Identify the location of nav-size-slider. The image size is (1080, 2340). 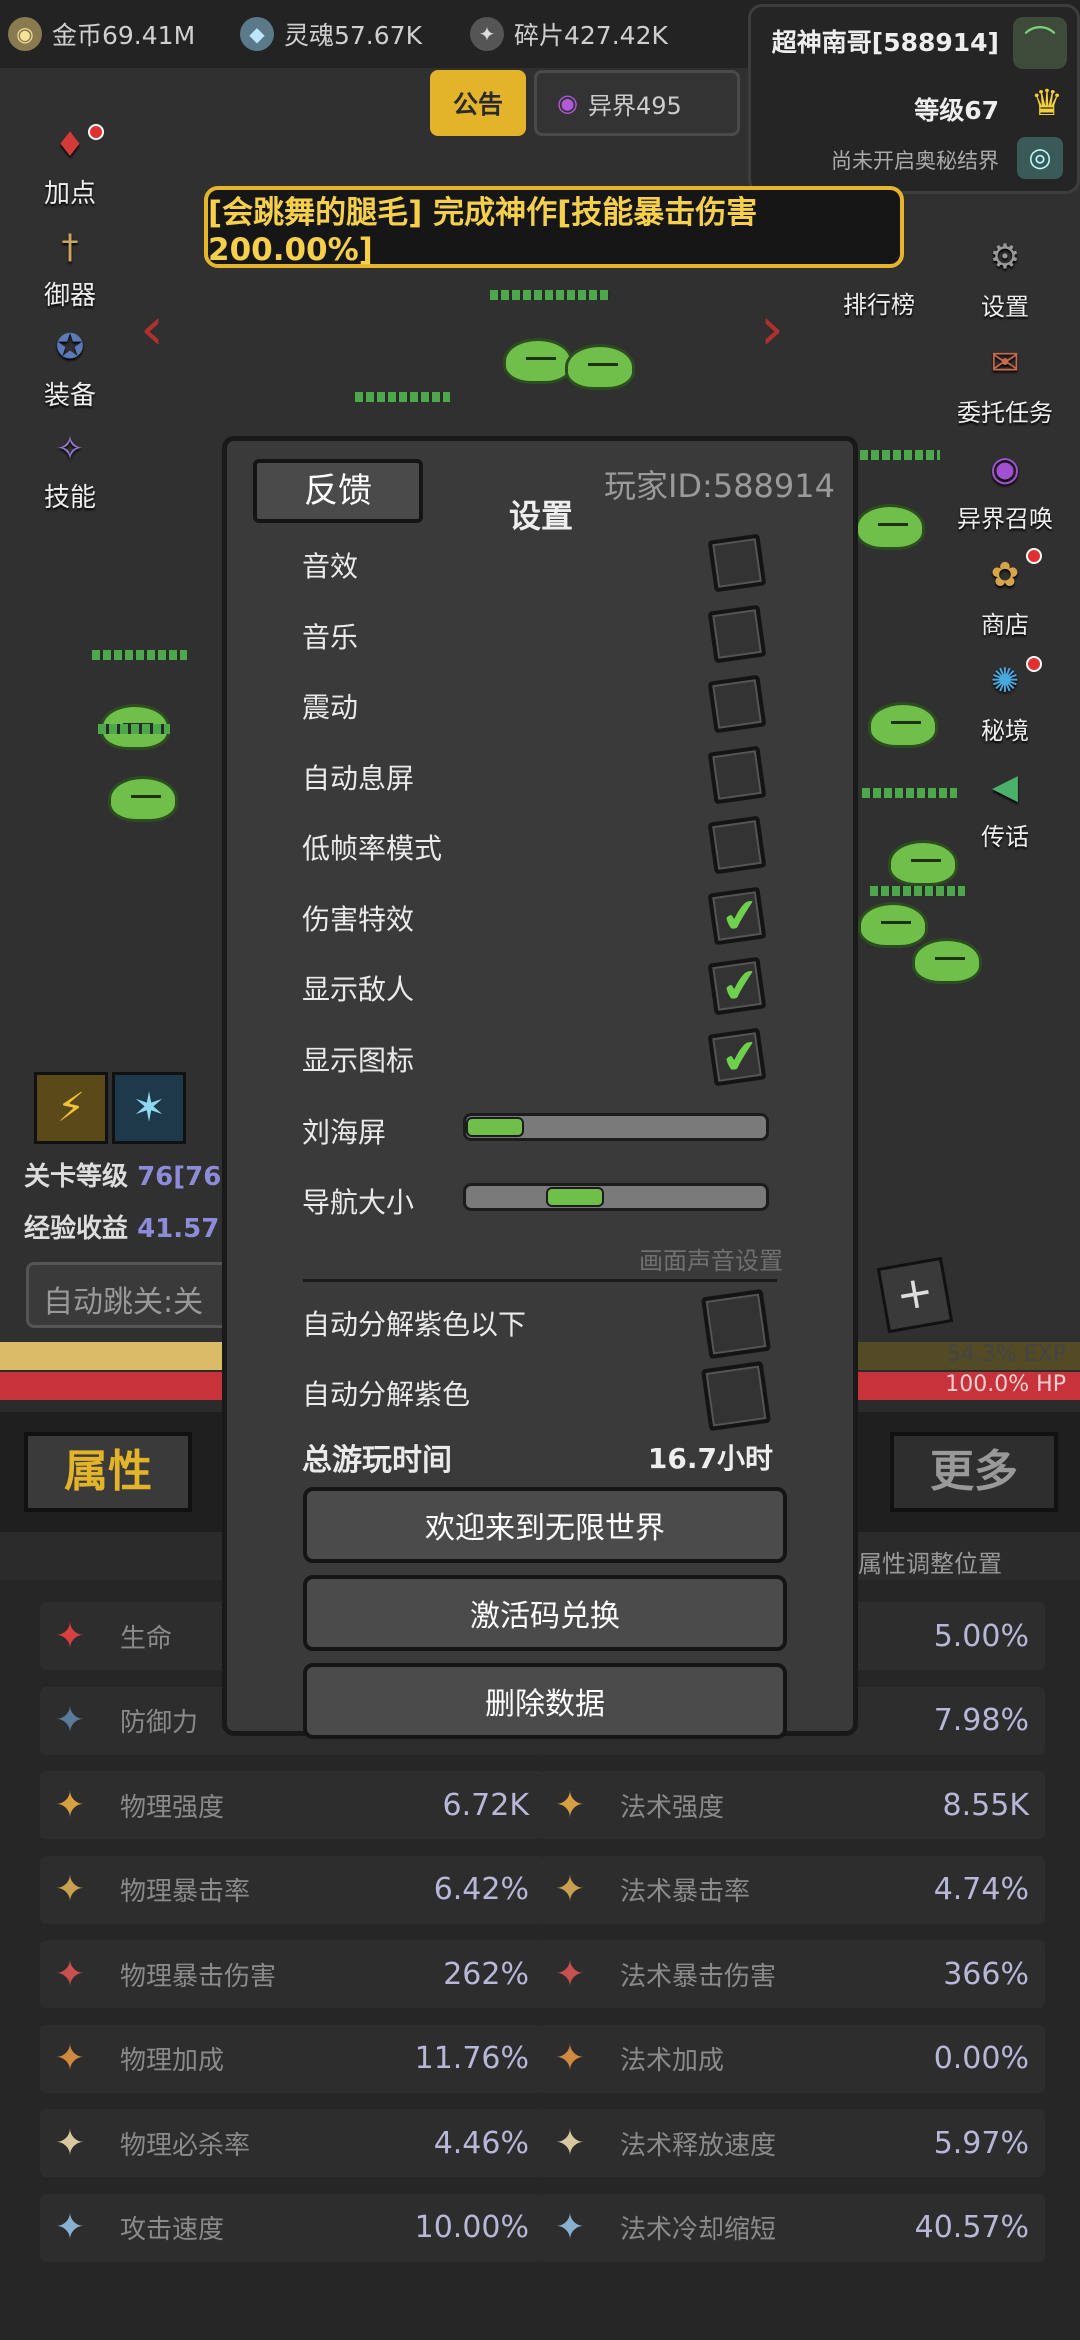
(616, 1197).